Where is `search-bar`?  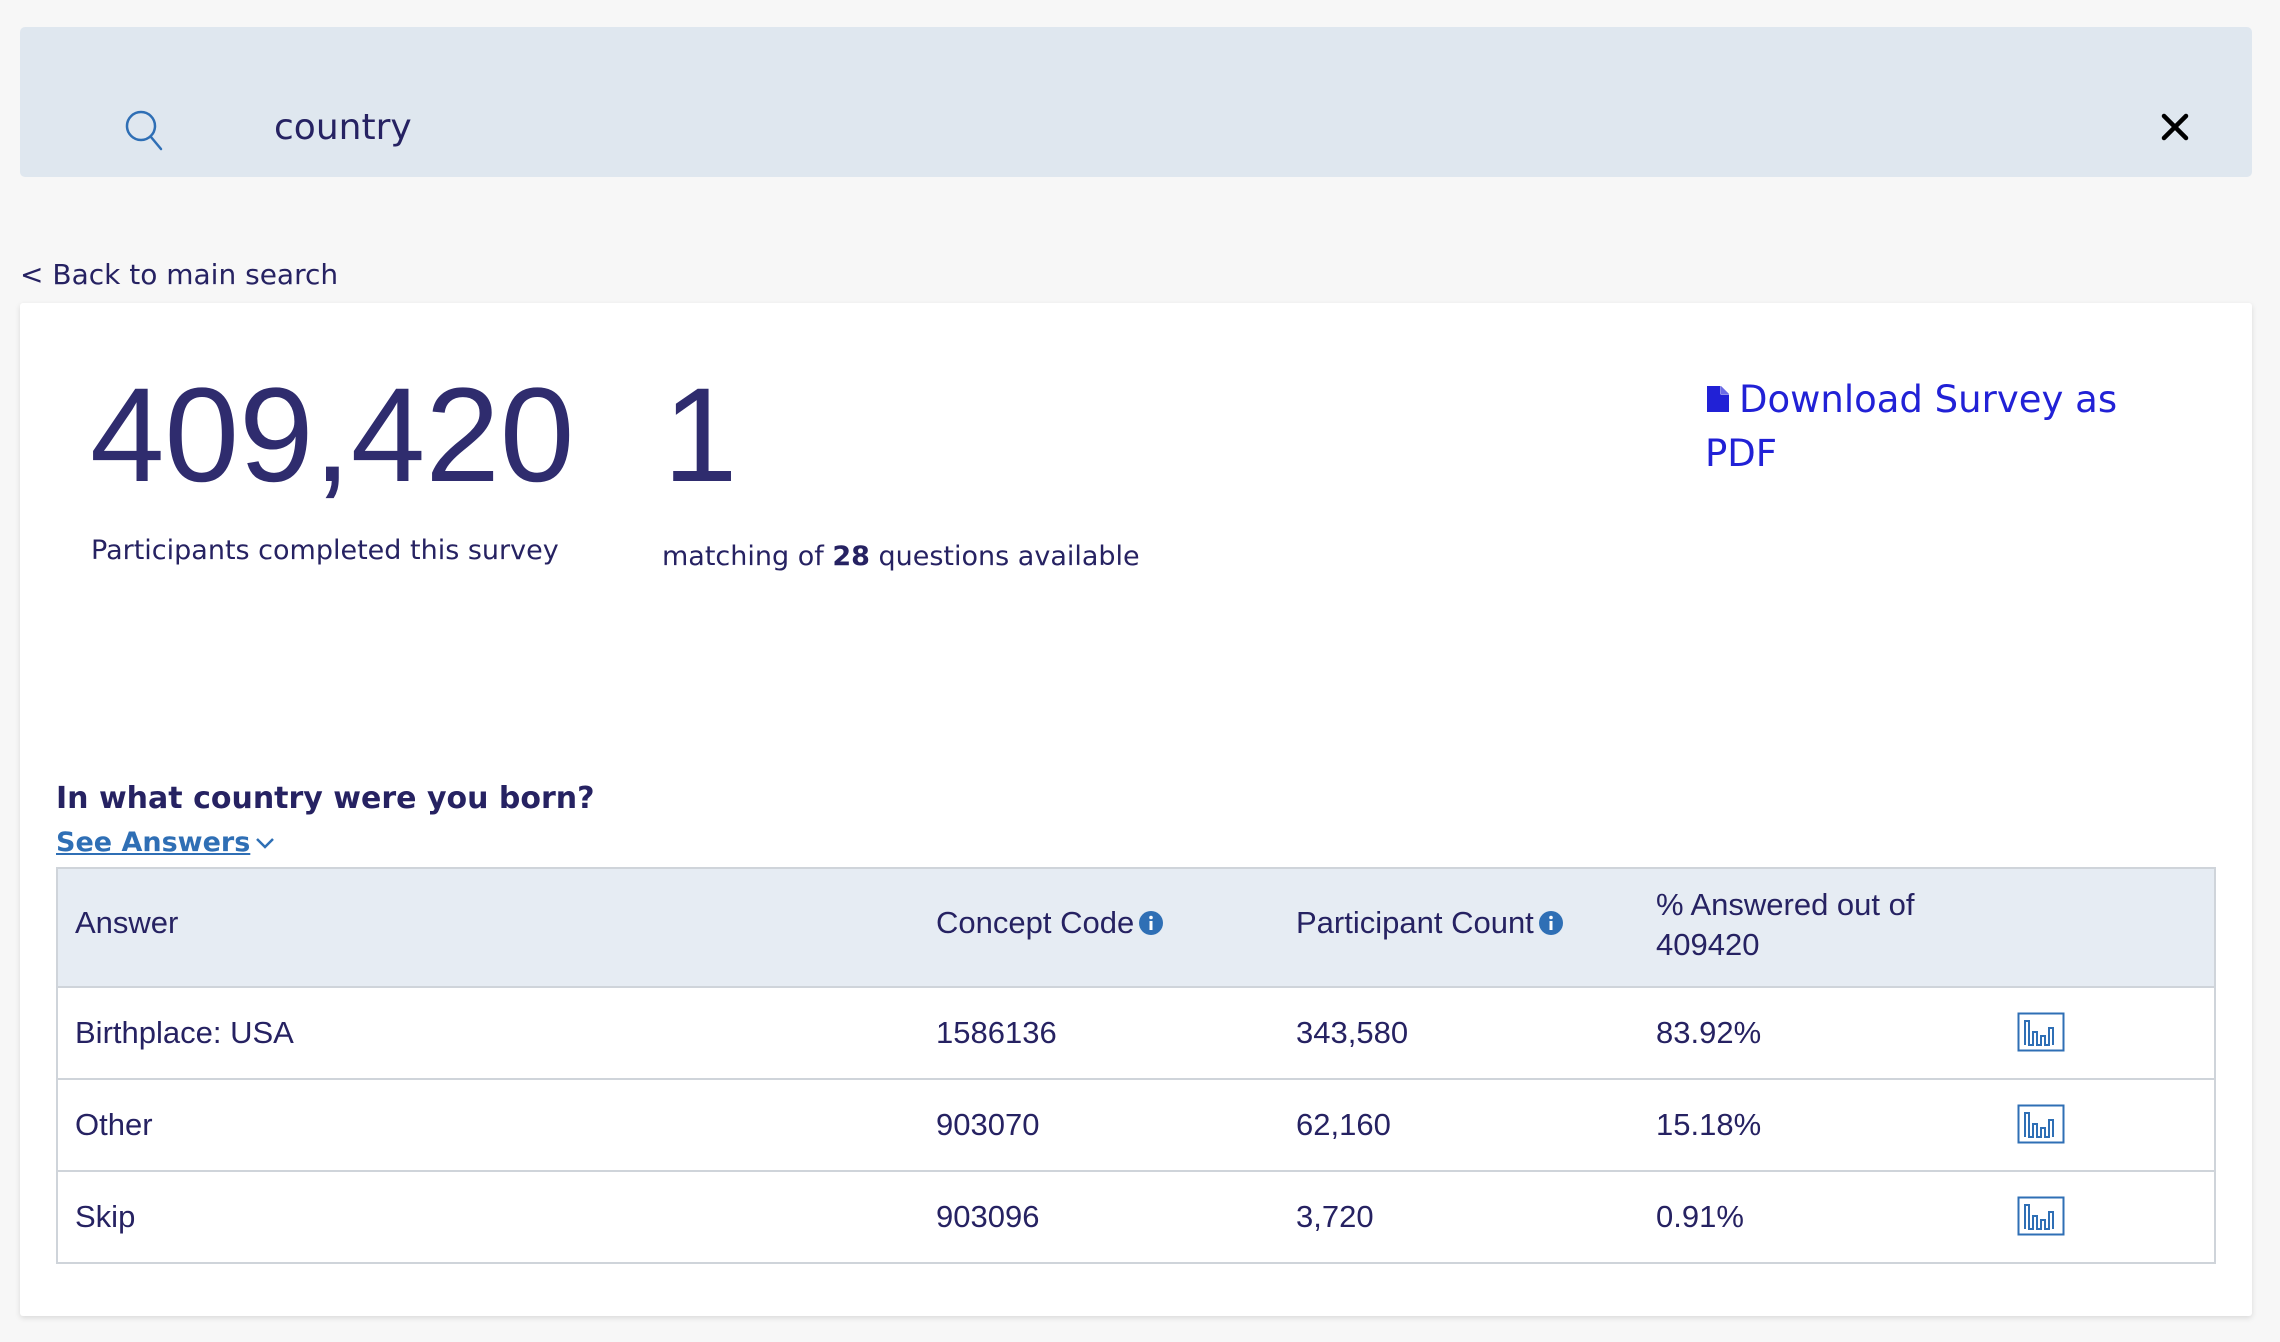 search-bar is located at coordinates (1136, 102).